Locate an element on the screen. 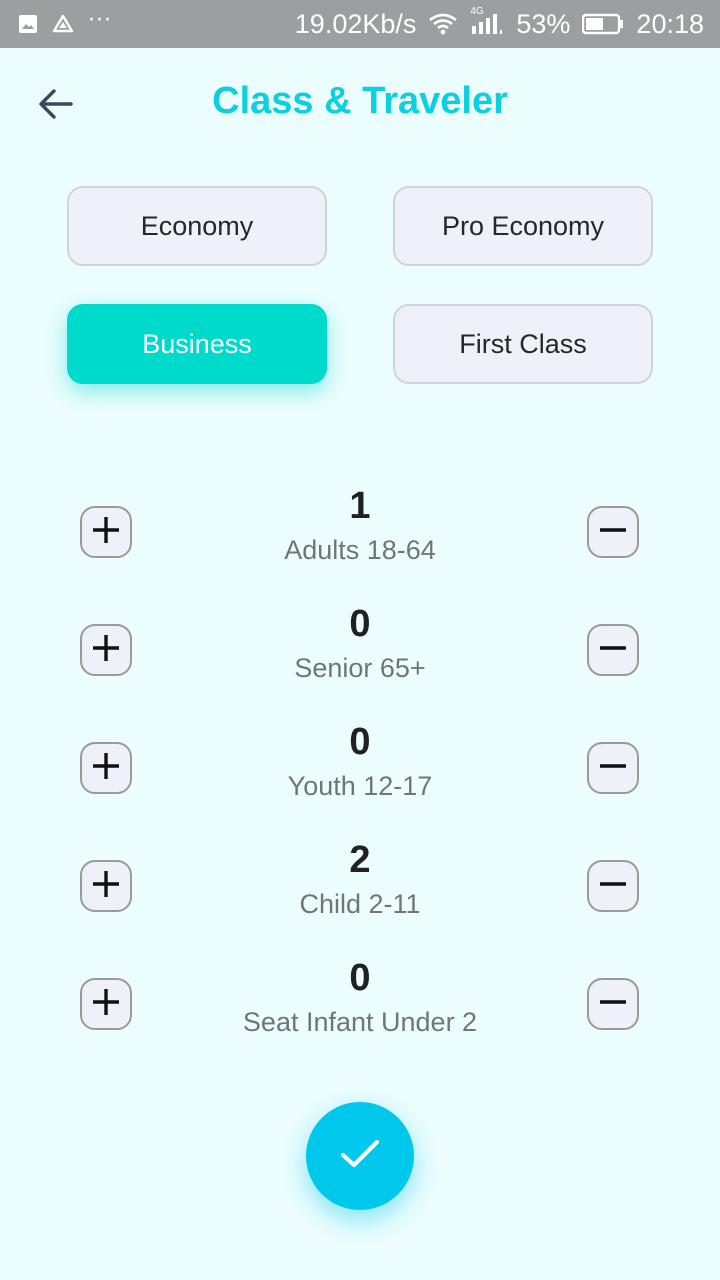 This screenshot has height=1280, width=720. class-business-button: Business is located at coordinates (197, 344).